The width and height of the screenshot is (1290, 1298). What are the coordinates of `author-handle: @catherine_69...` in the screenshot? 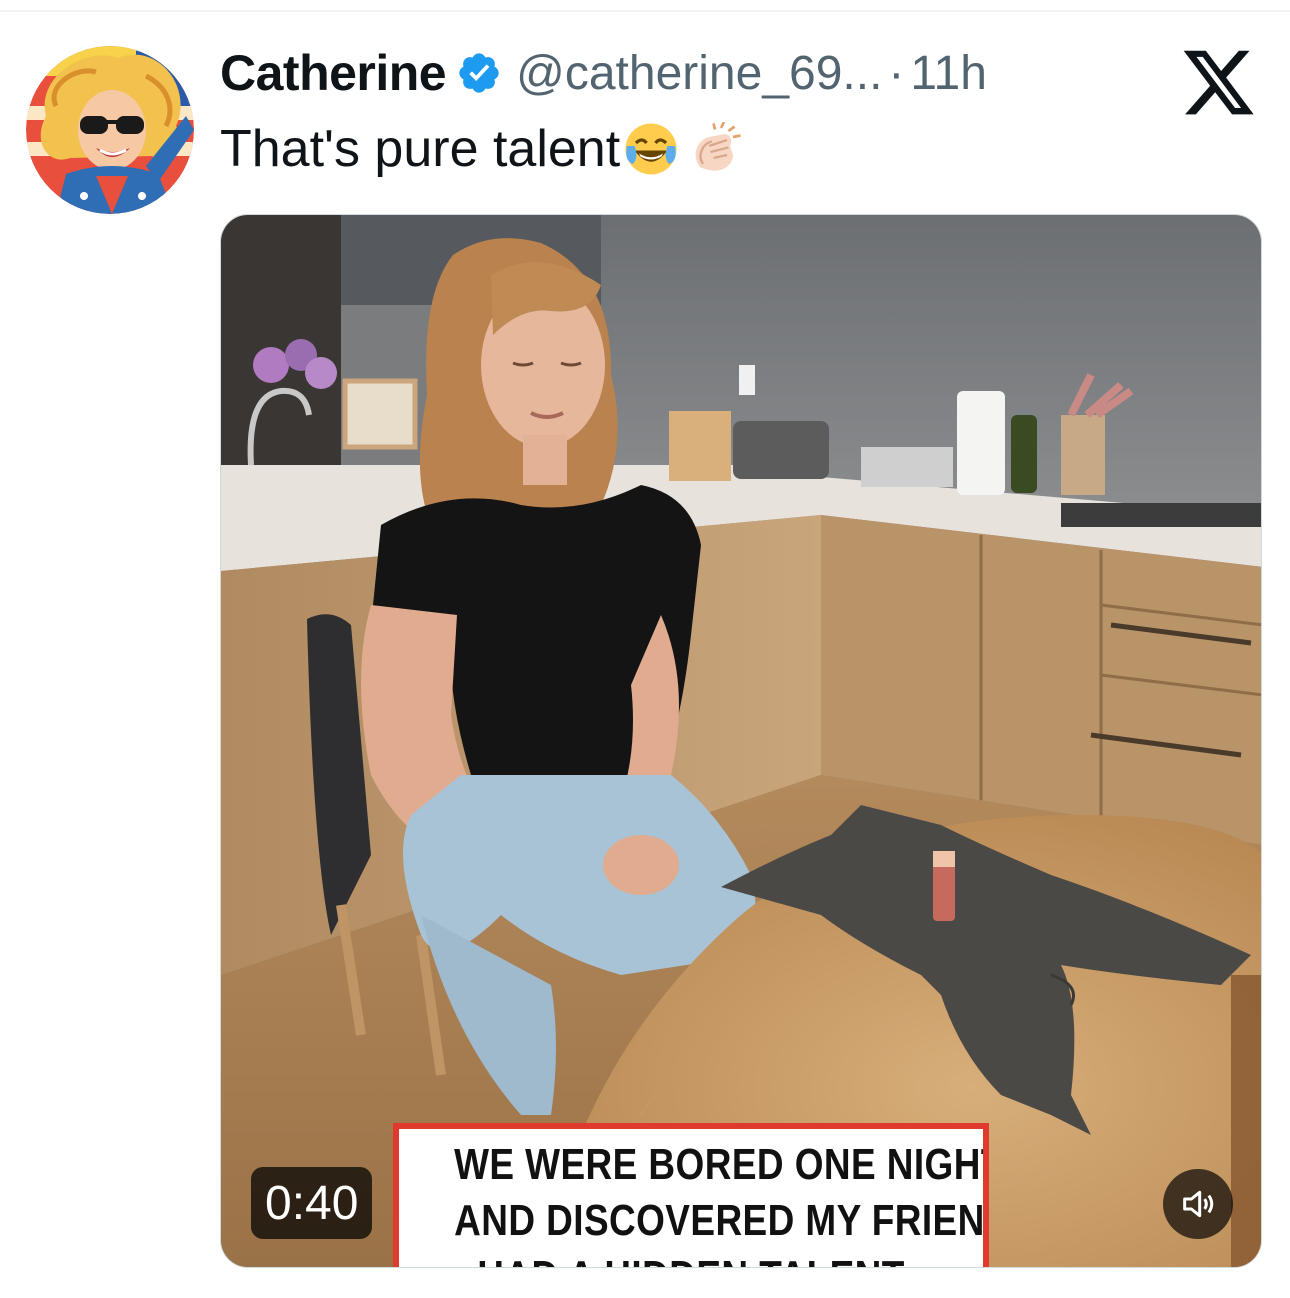 It's located at (699, 73).